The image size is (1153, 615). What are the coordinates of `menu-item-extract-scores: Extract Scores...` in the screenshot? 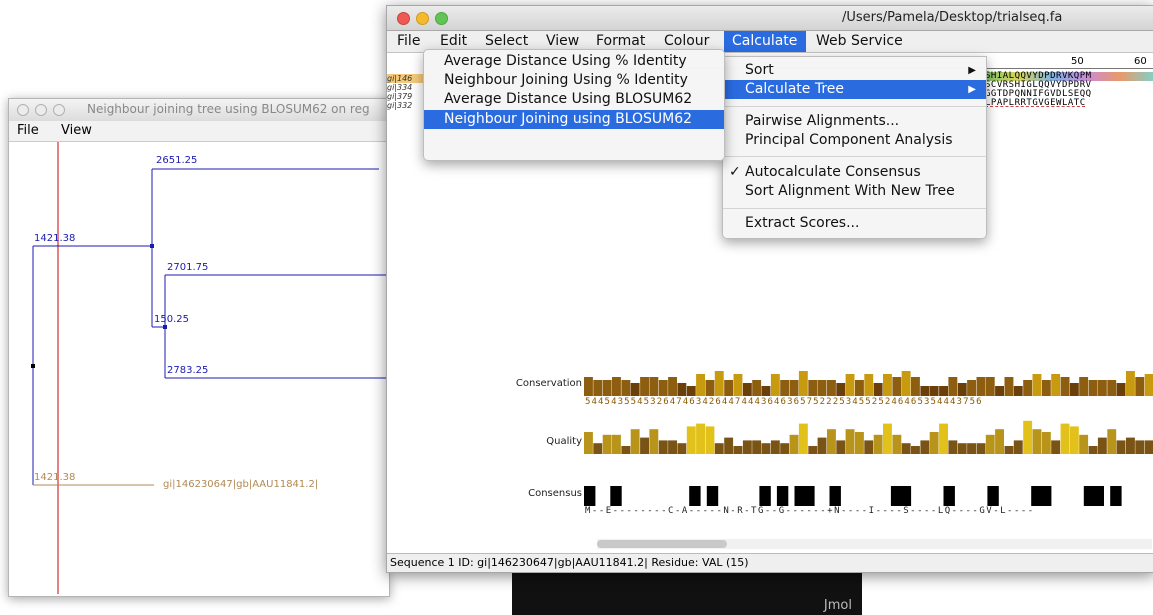 It's located at (802, 223).